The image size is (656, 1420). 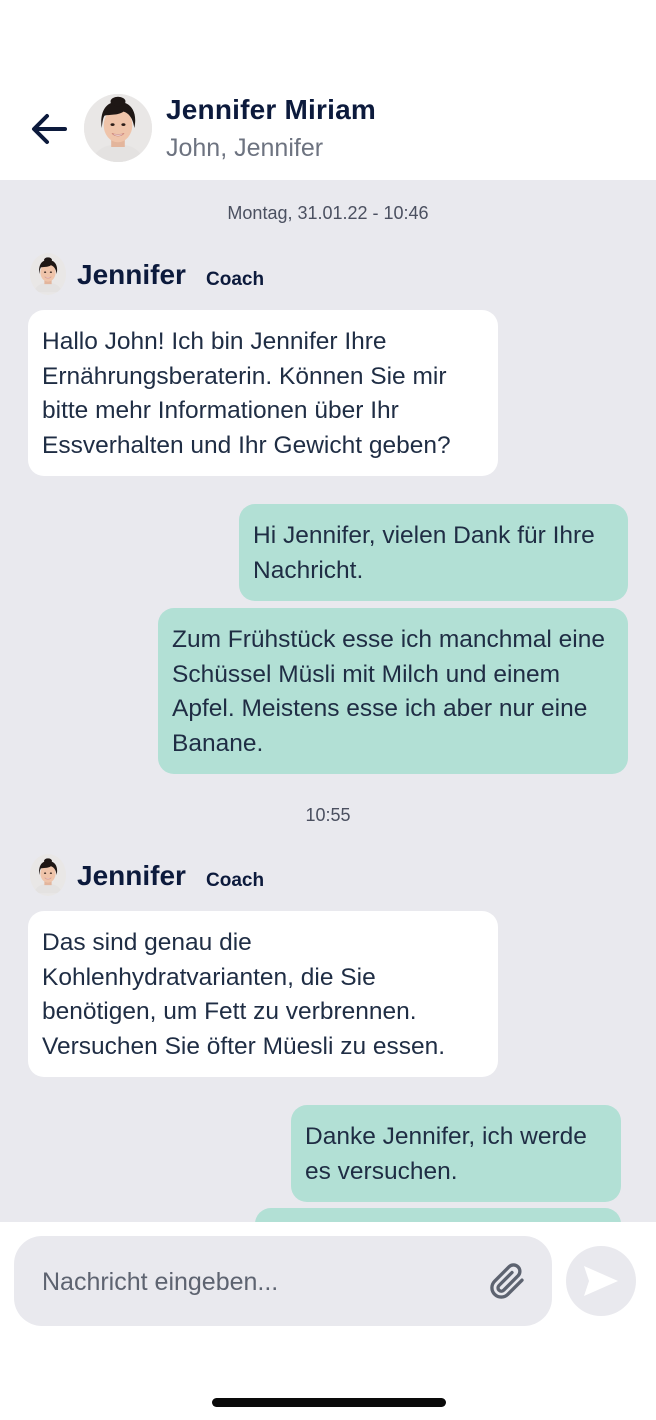 I want to click on paperclip-icon, so click(x=507, y=1281).